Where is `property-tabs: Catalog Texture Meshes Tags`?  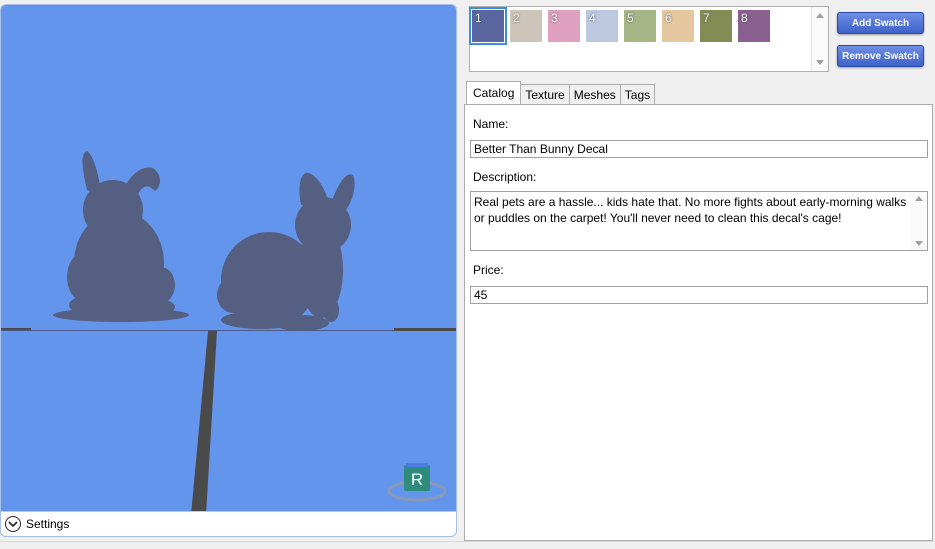 property-tabs: Catalog Texture Meshes Tags is located at coordinates (561, 92).